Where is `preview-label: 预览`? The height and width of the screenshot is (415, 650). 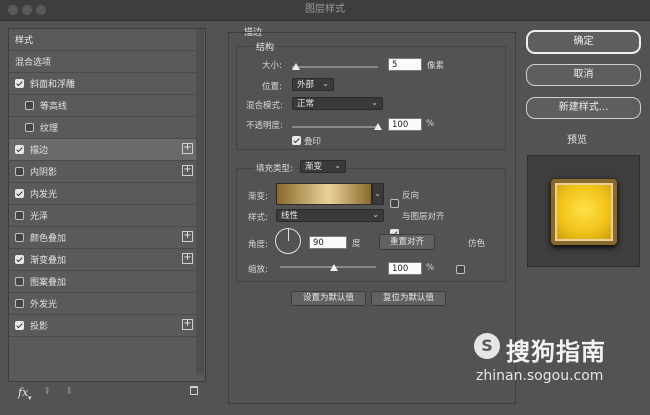
preview-label: 预览 is located at coordinates (577, 140).